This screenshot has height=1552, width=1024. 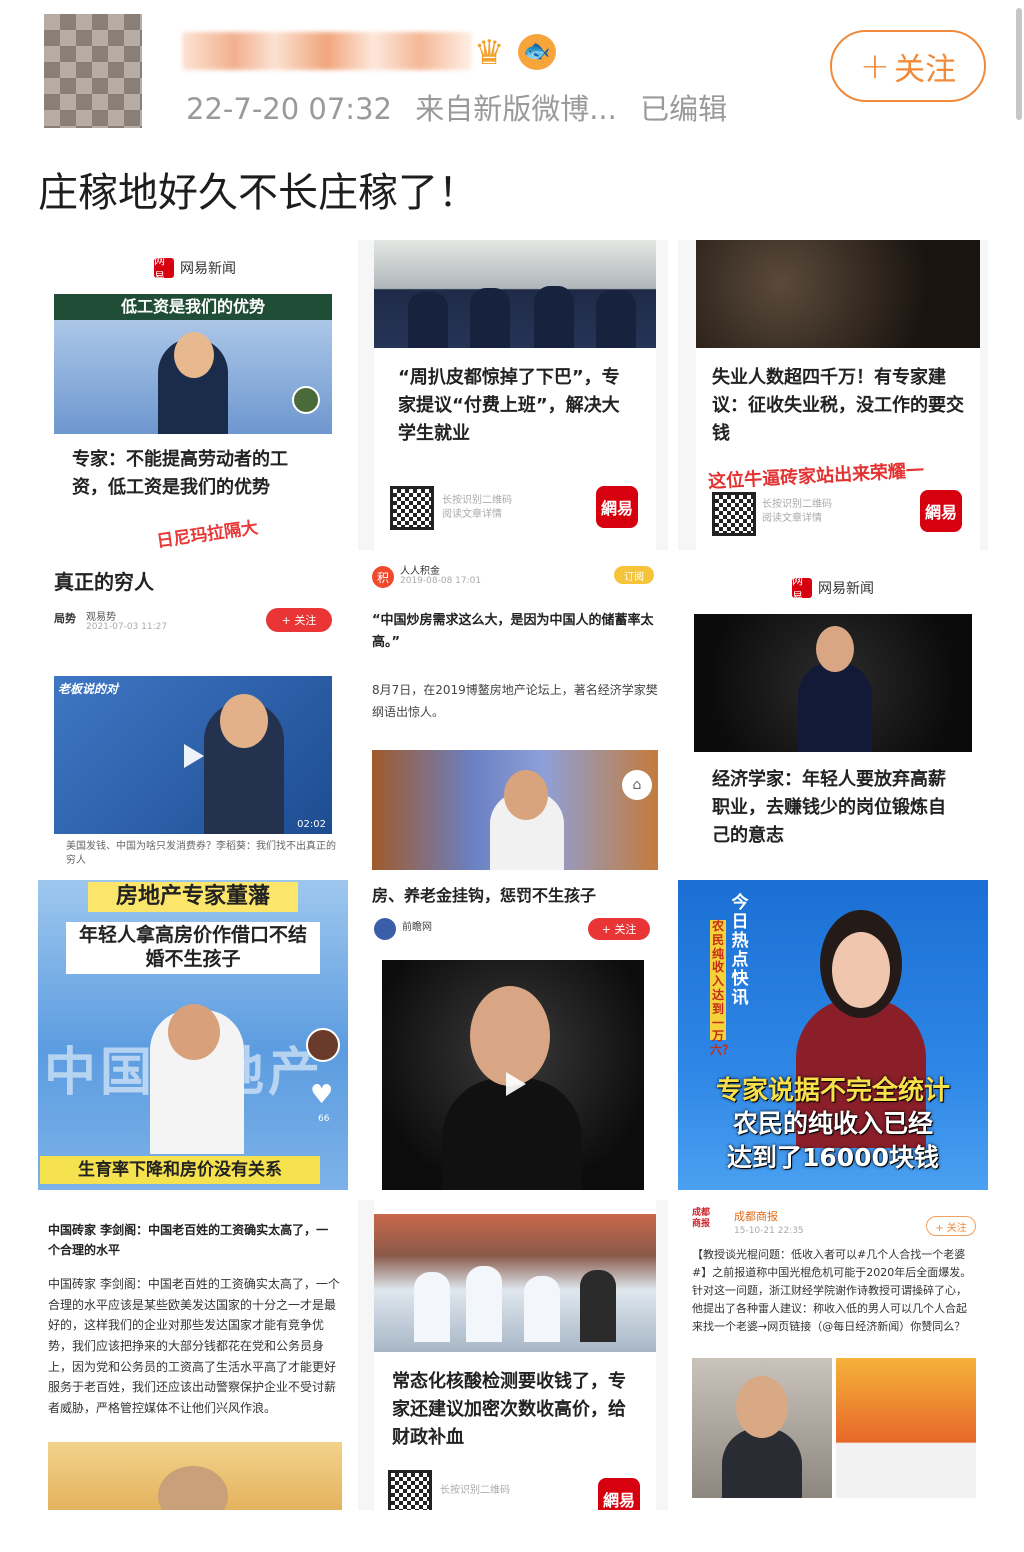 I want to click on author-name: 人人积金, so click(x=420, y=571).